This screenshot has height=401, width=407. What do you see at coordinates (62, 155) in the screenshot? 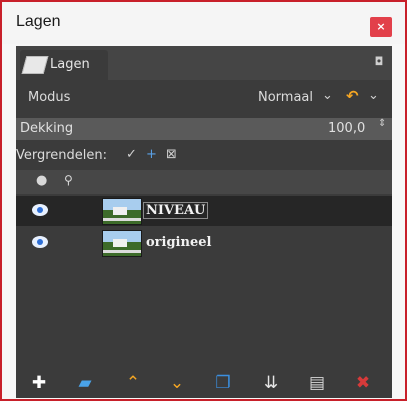
I see `lock-label: Vergrendelen:` at bounding box center [62, 155].